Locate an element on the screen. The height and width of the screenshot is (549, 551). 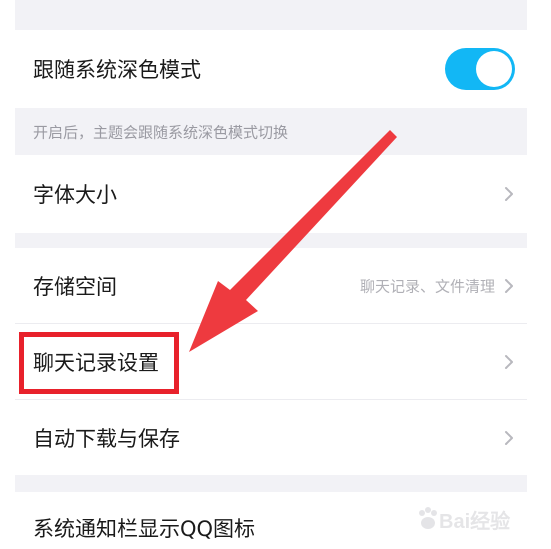
font-size-row: 字体大小 is located at coordinates (271, 194).